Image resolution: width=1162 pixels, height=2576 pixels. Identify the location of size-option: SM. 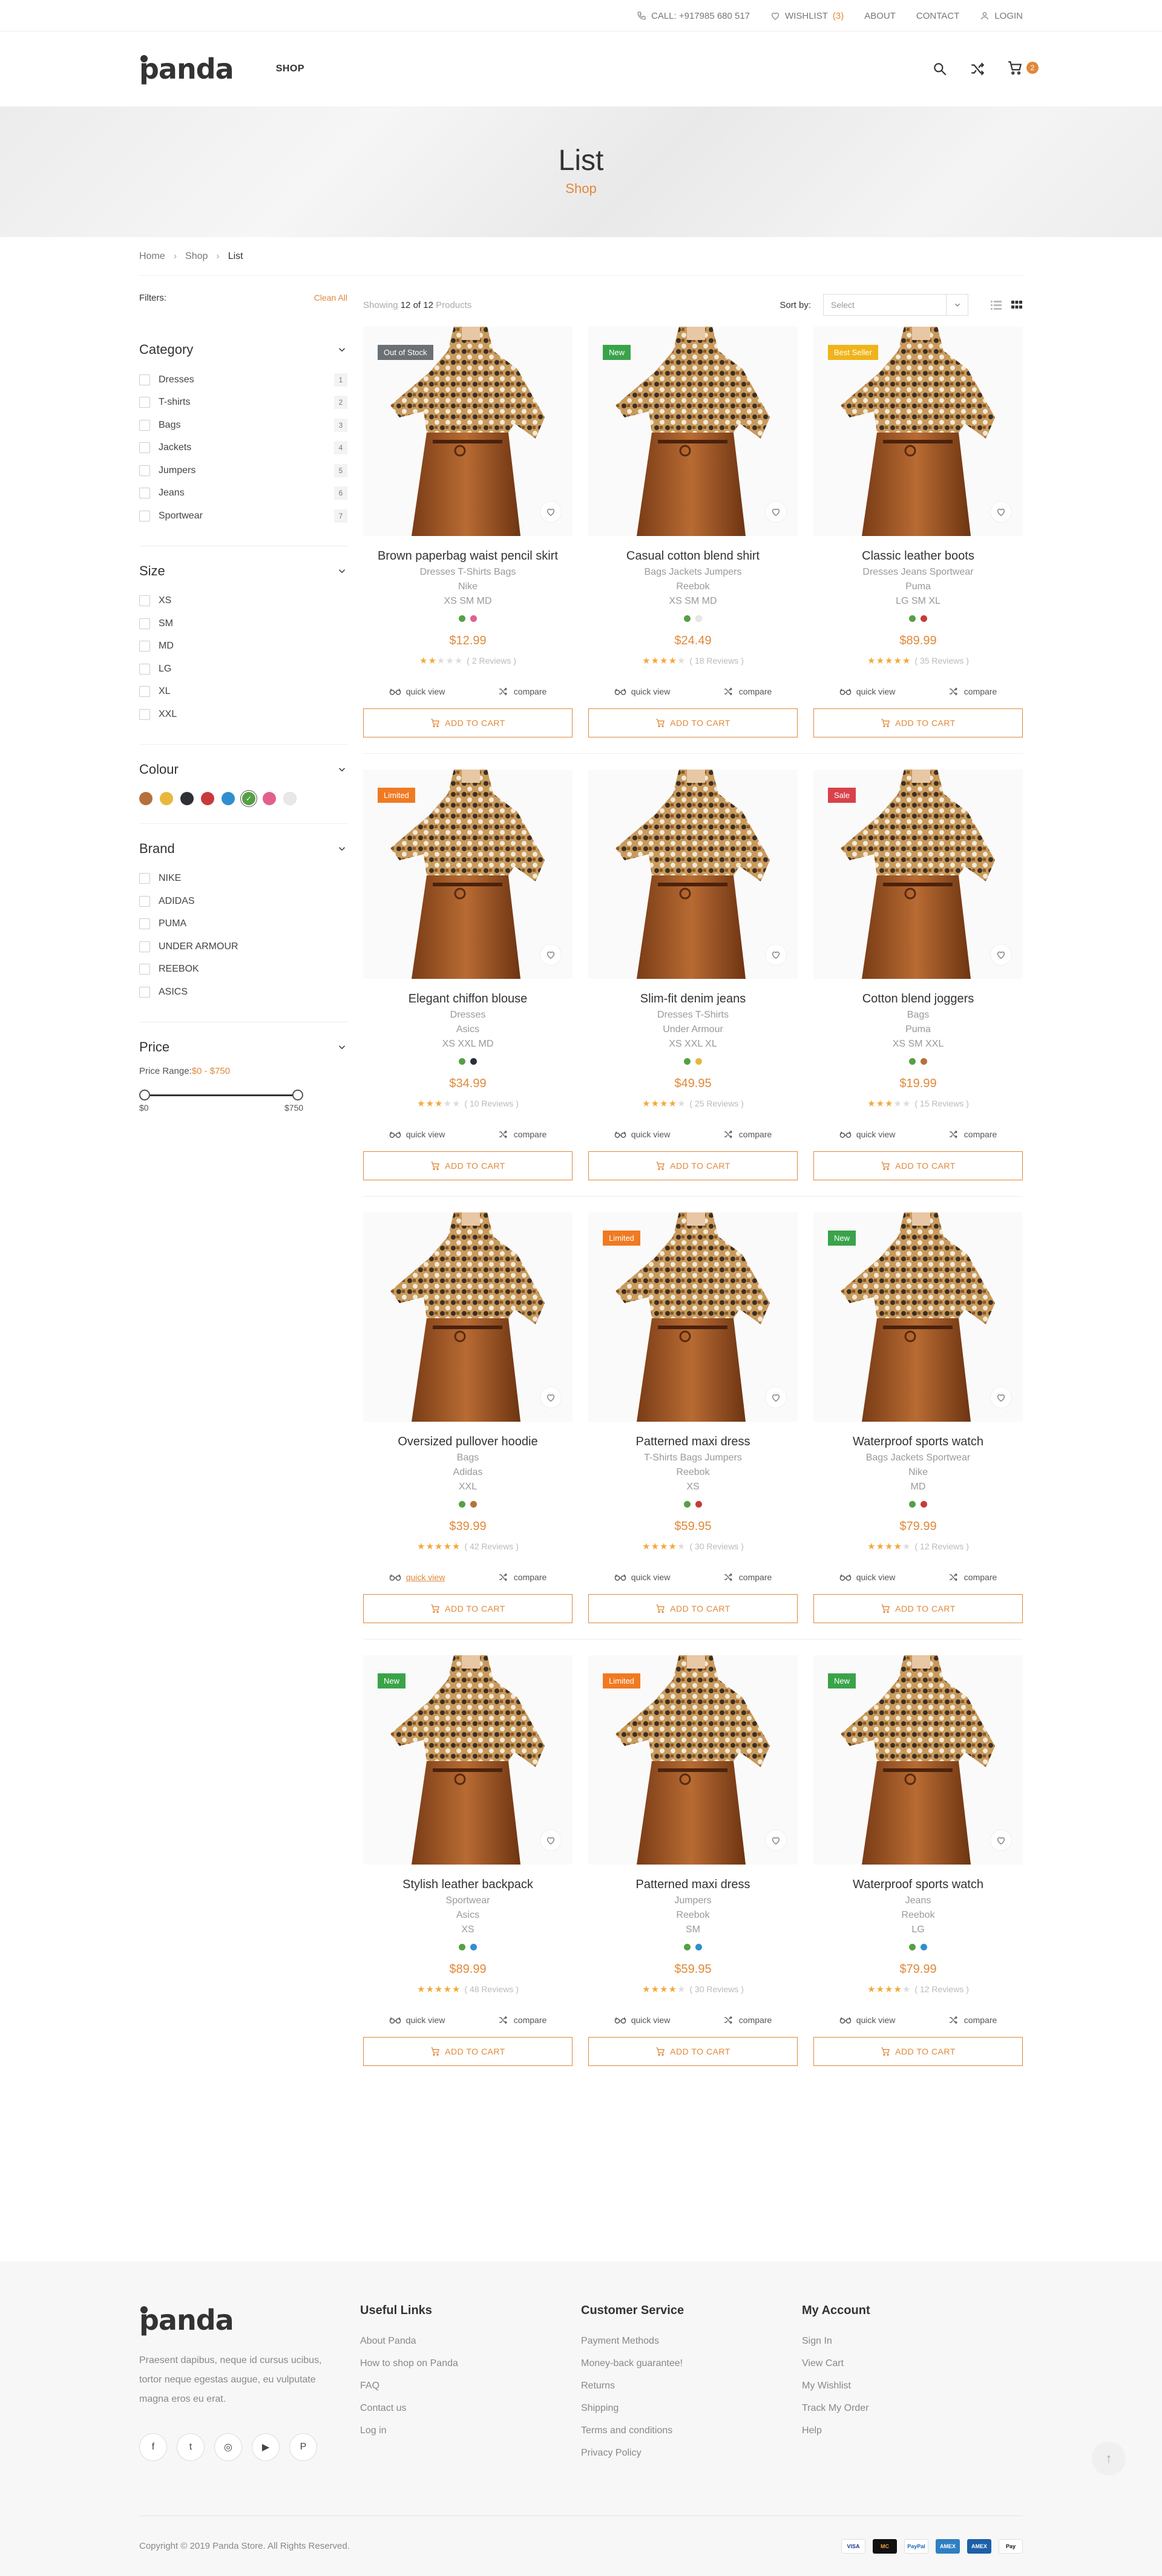
(243, 623).